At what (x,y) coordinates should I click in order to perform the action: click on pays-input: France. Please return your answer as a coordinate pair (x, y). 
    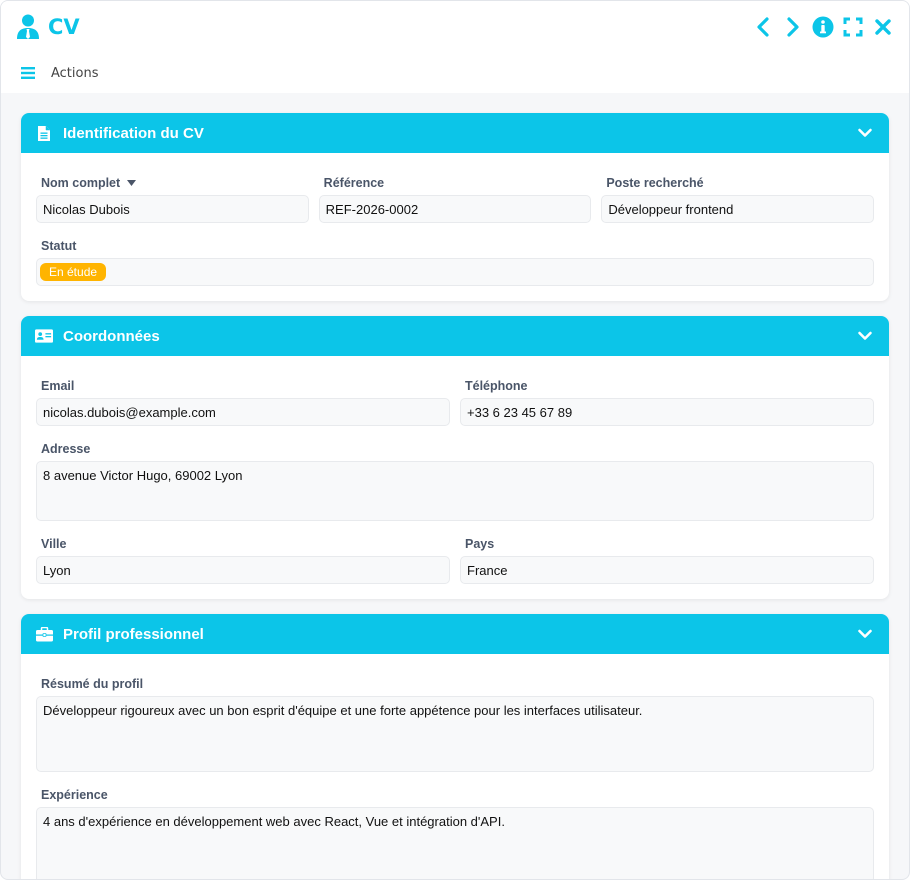
    Looking at the image, I should click on (667, 570).